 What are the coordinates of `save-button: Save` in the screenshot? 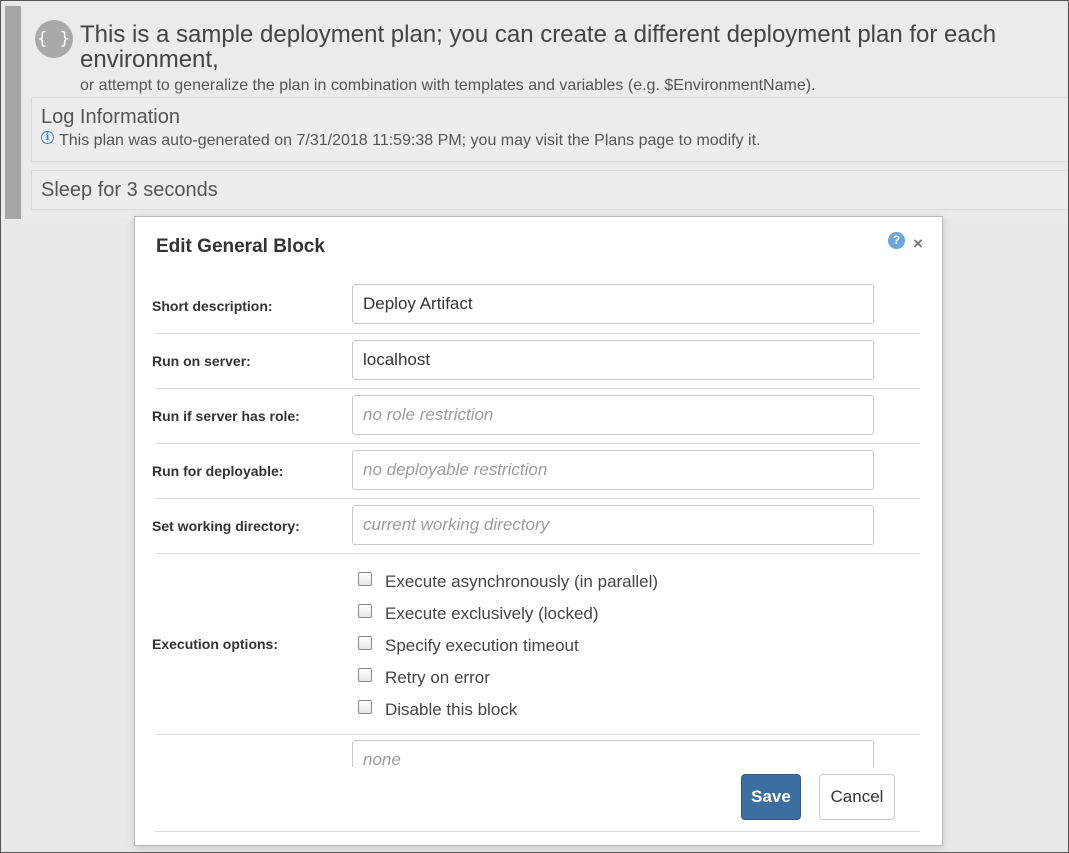 It's located at (771, 797).